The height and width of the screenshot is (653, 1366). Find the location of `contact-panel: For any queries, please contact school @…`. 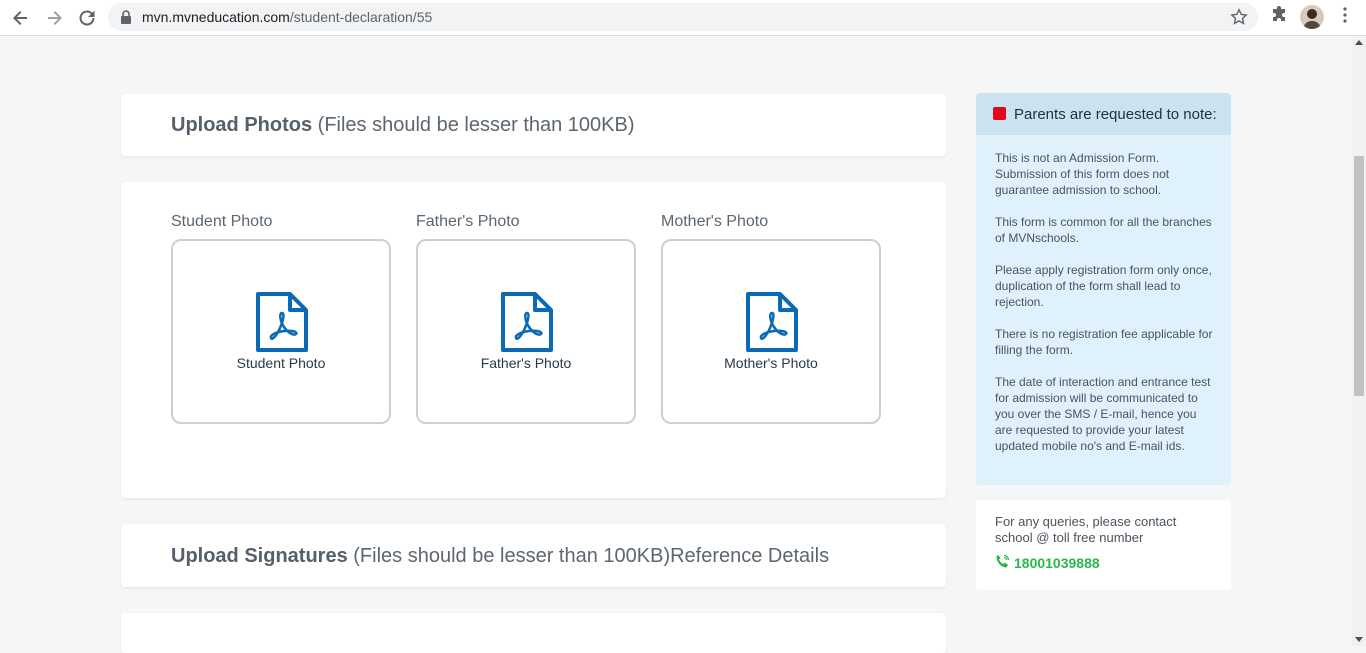

contact-panel: For any queries, please contact school @… is located at coordinates (1103, 545).